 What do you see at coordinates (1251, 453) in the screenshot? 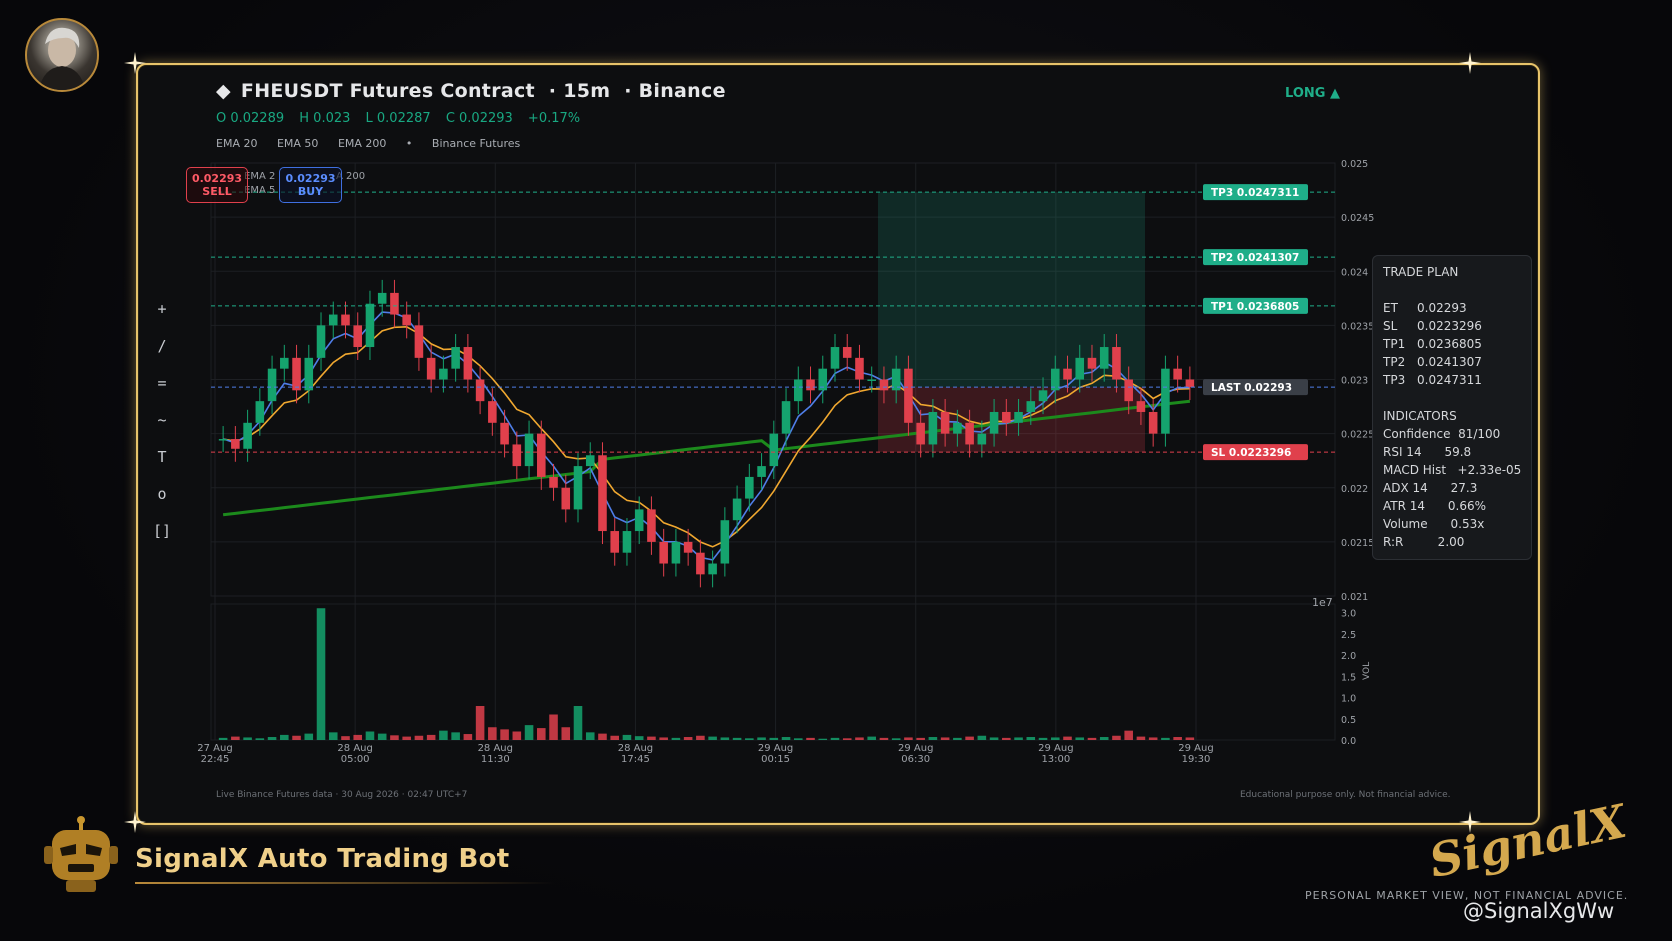
I see `sl-label: SL 0.0223296` at bounding box center [1251, 453].